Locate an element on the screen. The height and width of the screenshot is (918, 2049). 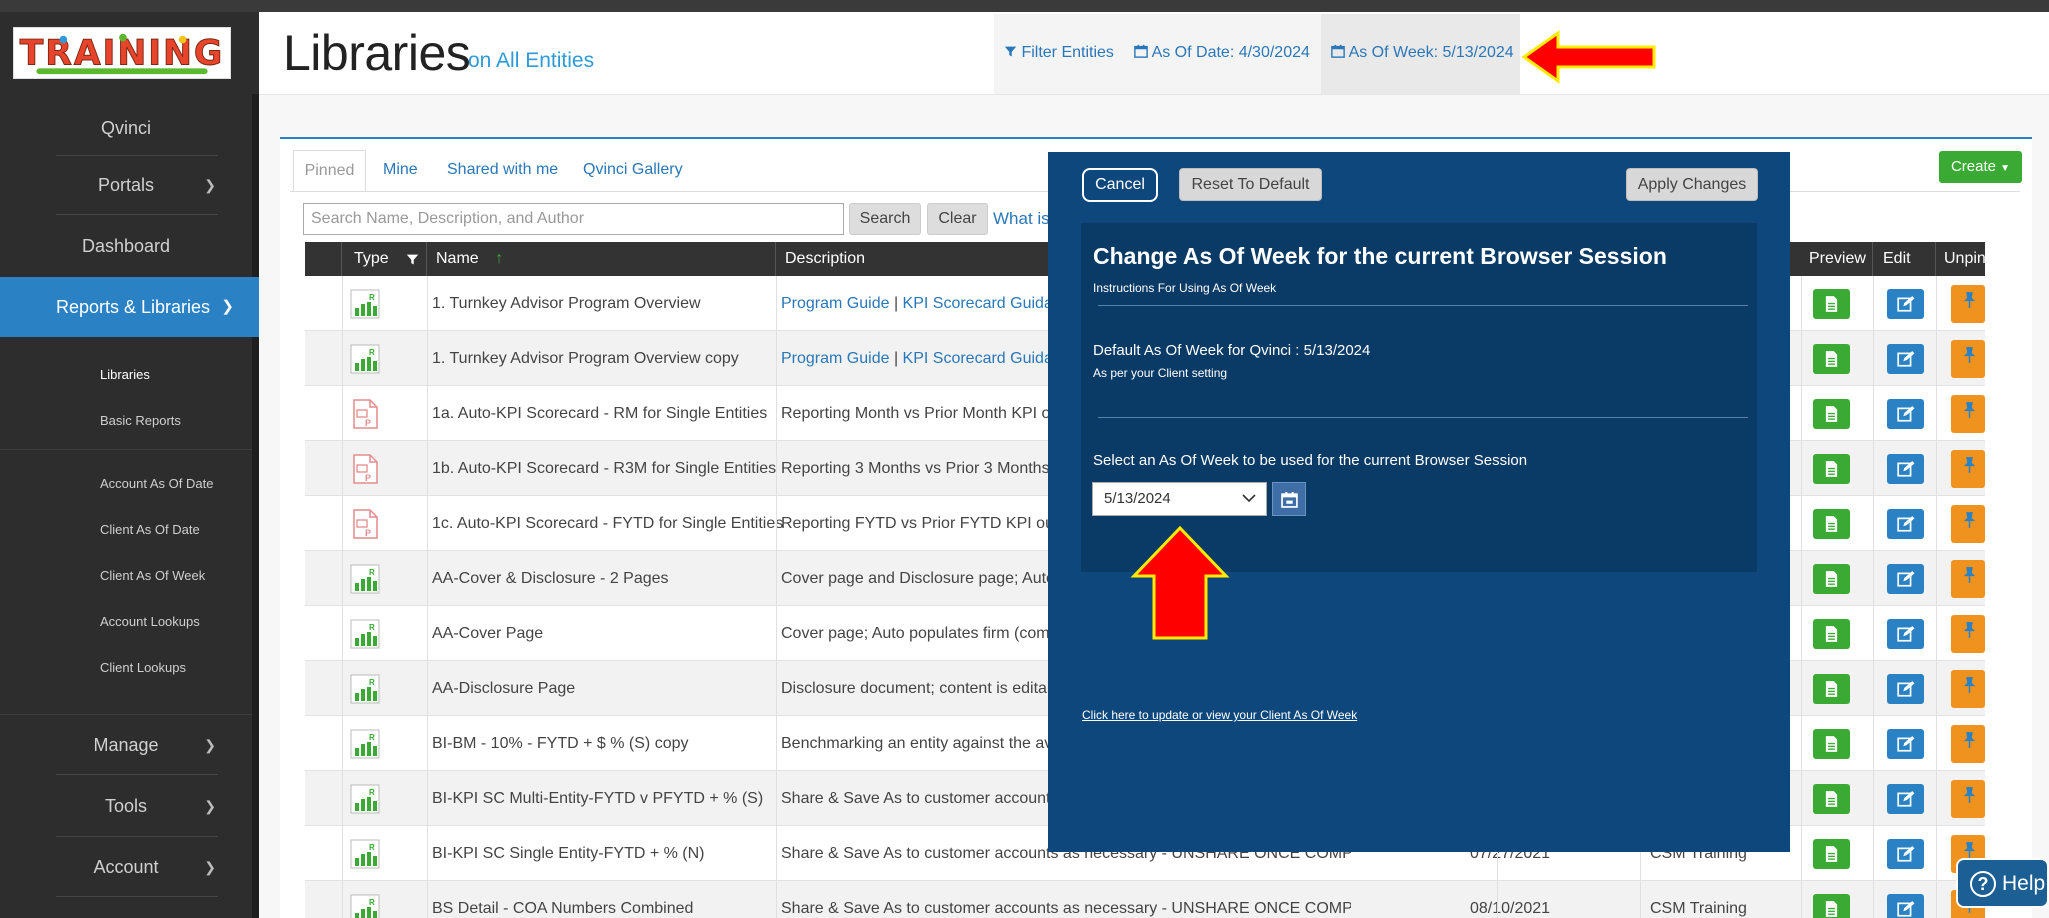
sidebar-item-account: Account ❯ is located at coordinates (126, 867).